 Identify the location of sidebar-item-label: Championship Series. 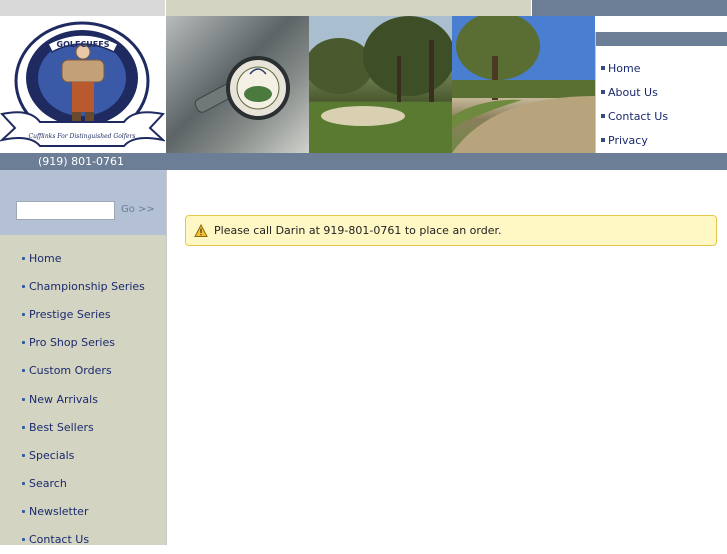
(87, 286).